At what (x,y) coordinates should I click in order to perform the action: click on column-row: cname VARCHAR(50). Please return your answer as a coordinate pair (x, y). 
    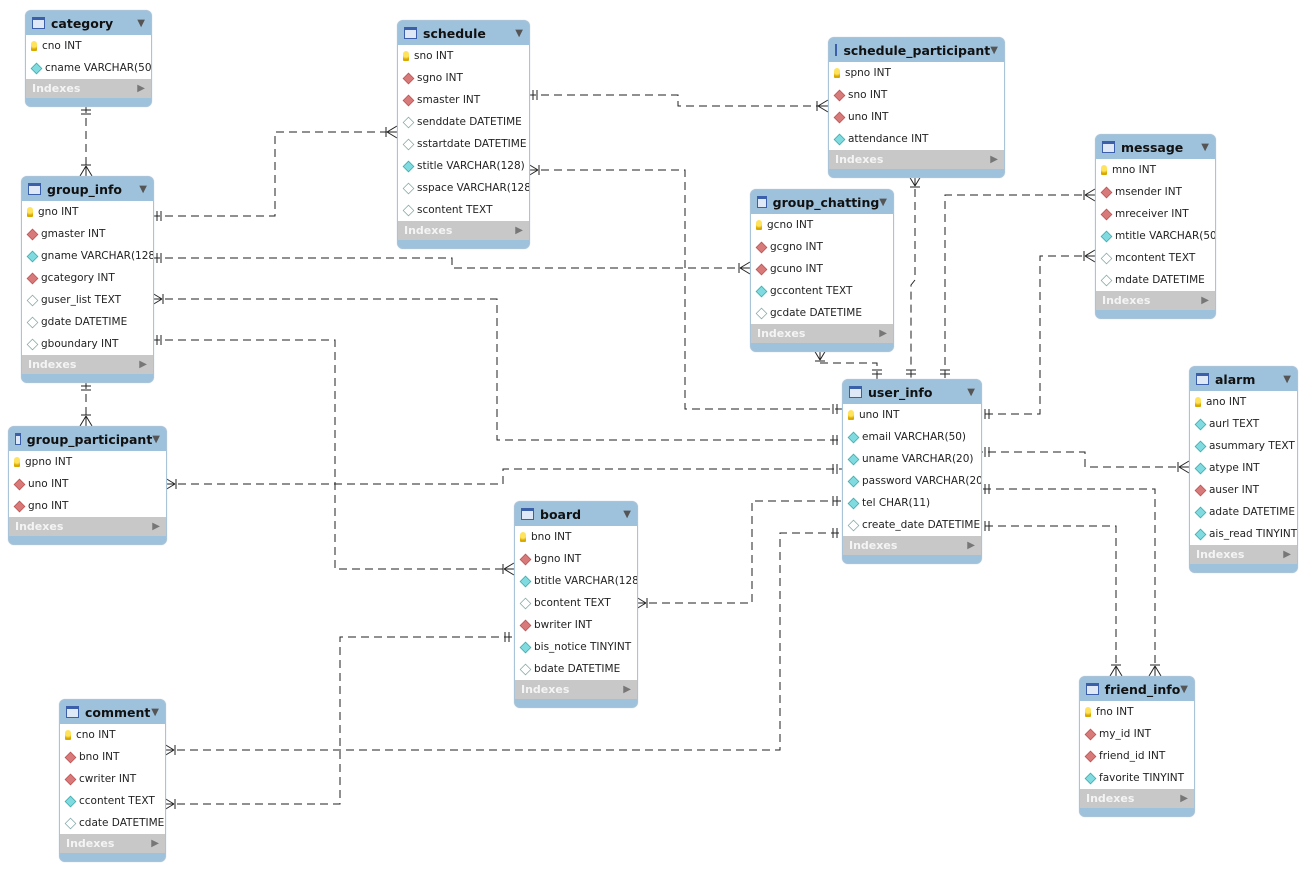
    Looking at the image, I should click on (88, 68).